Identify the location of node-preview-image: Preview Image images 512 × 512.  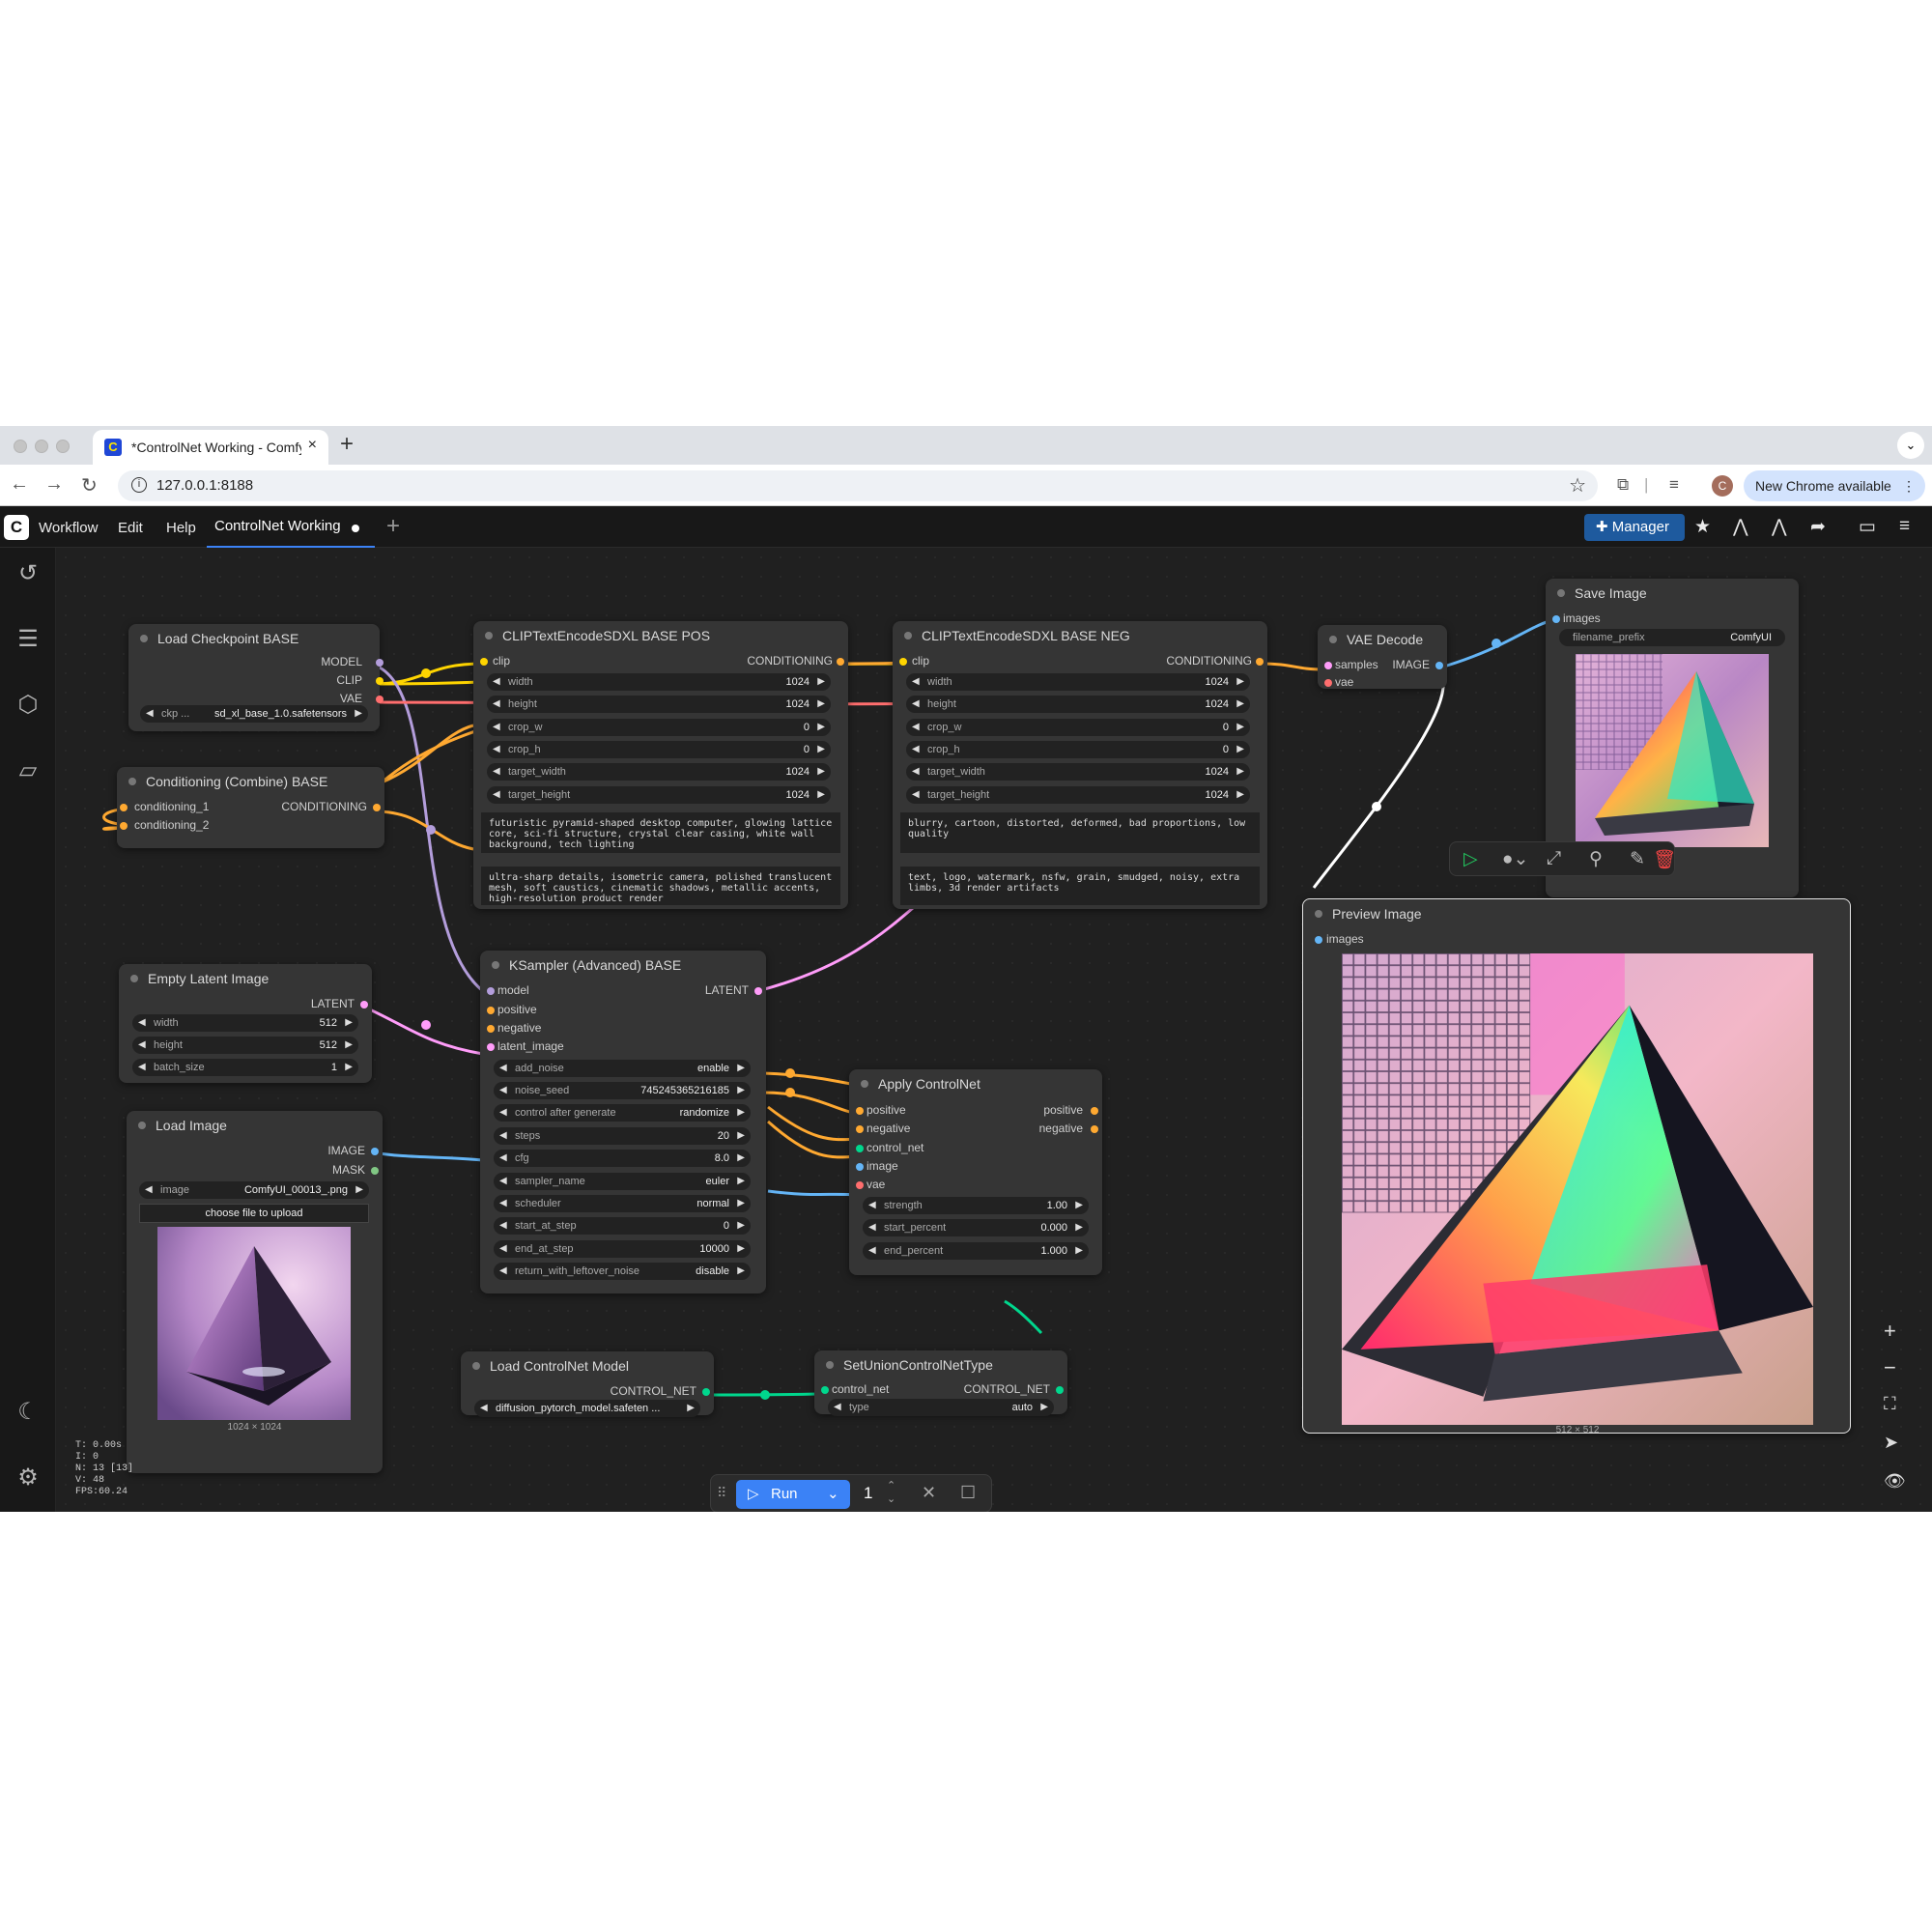
(1576, 1166).